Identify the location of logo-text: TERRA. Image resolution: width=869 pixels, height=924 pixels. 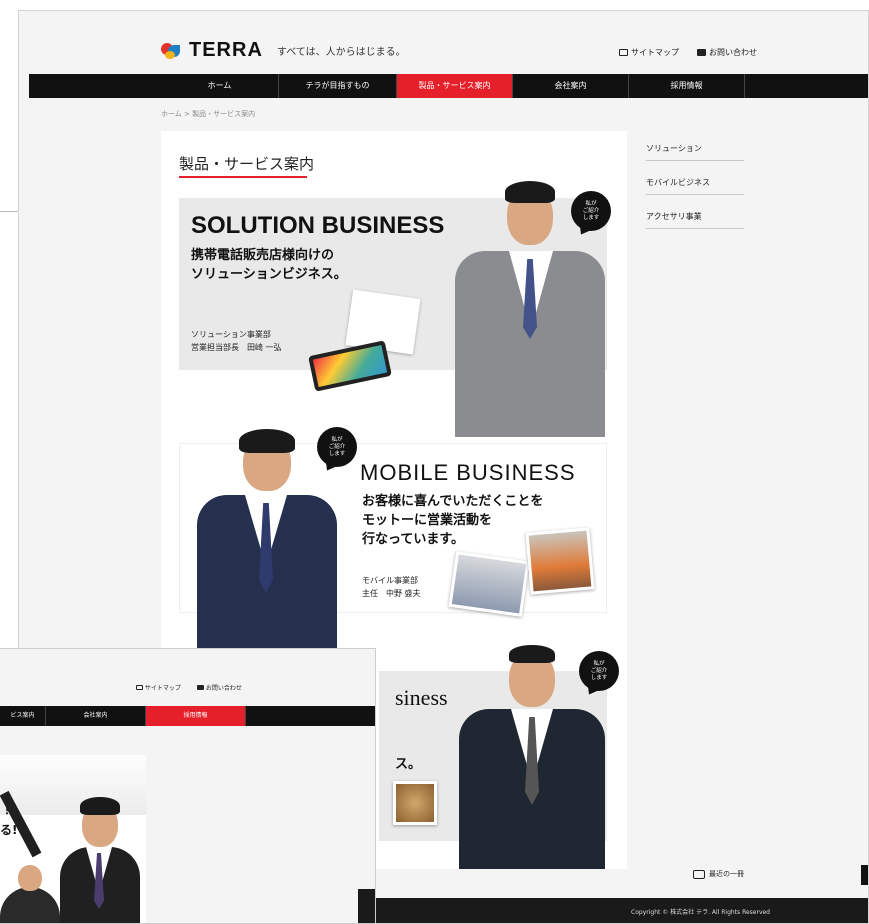
(226, 50).